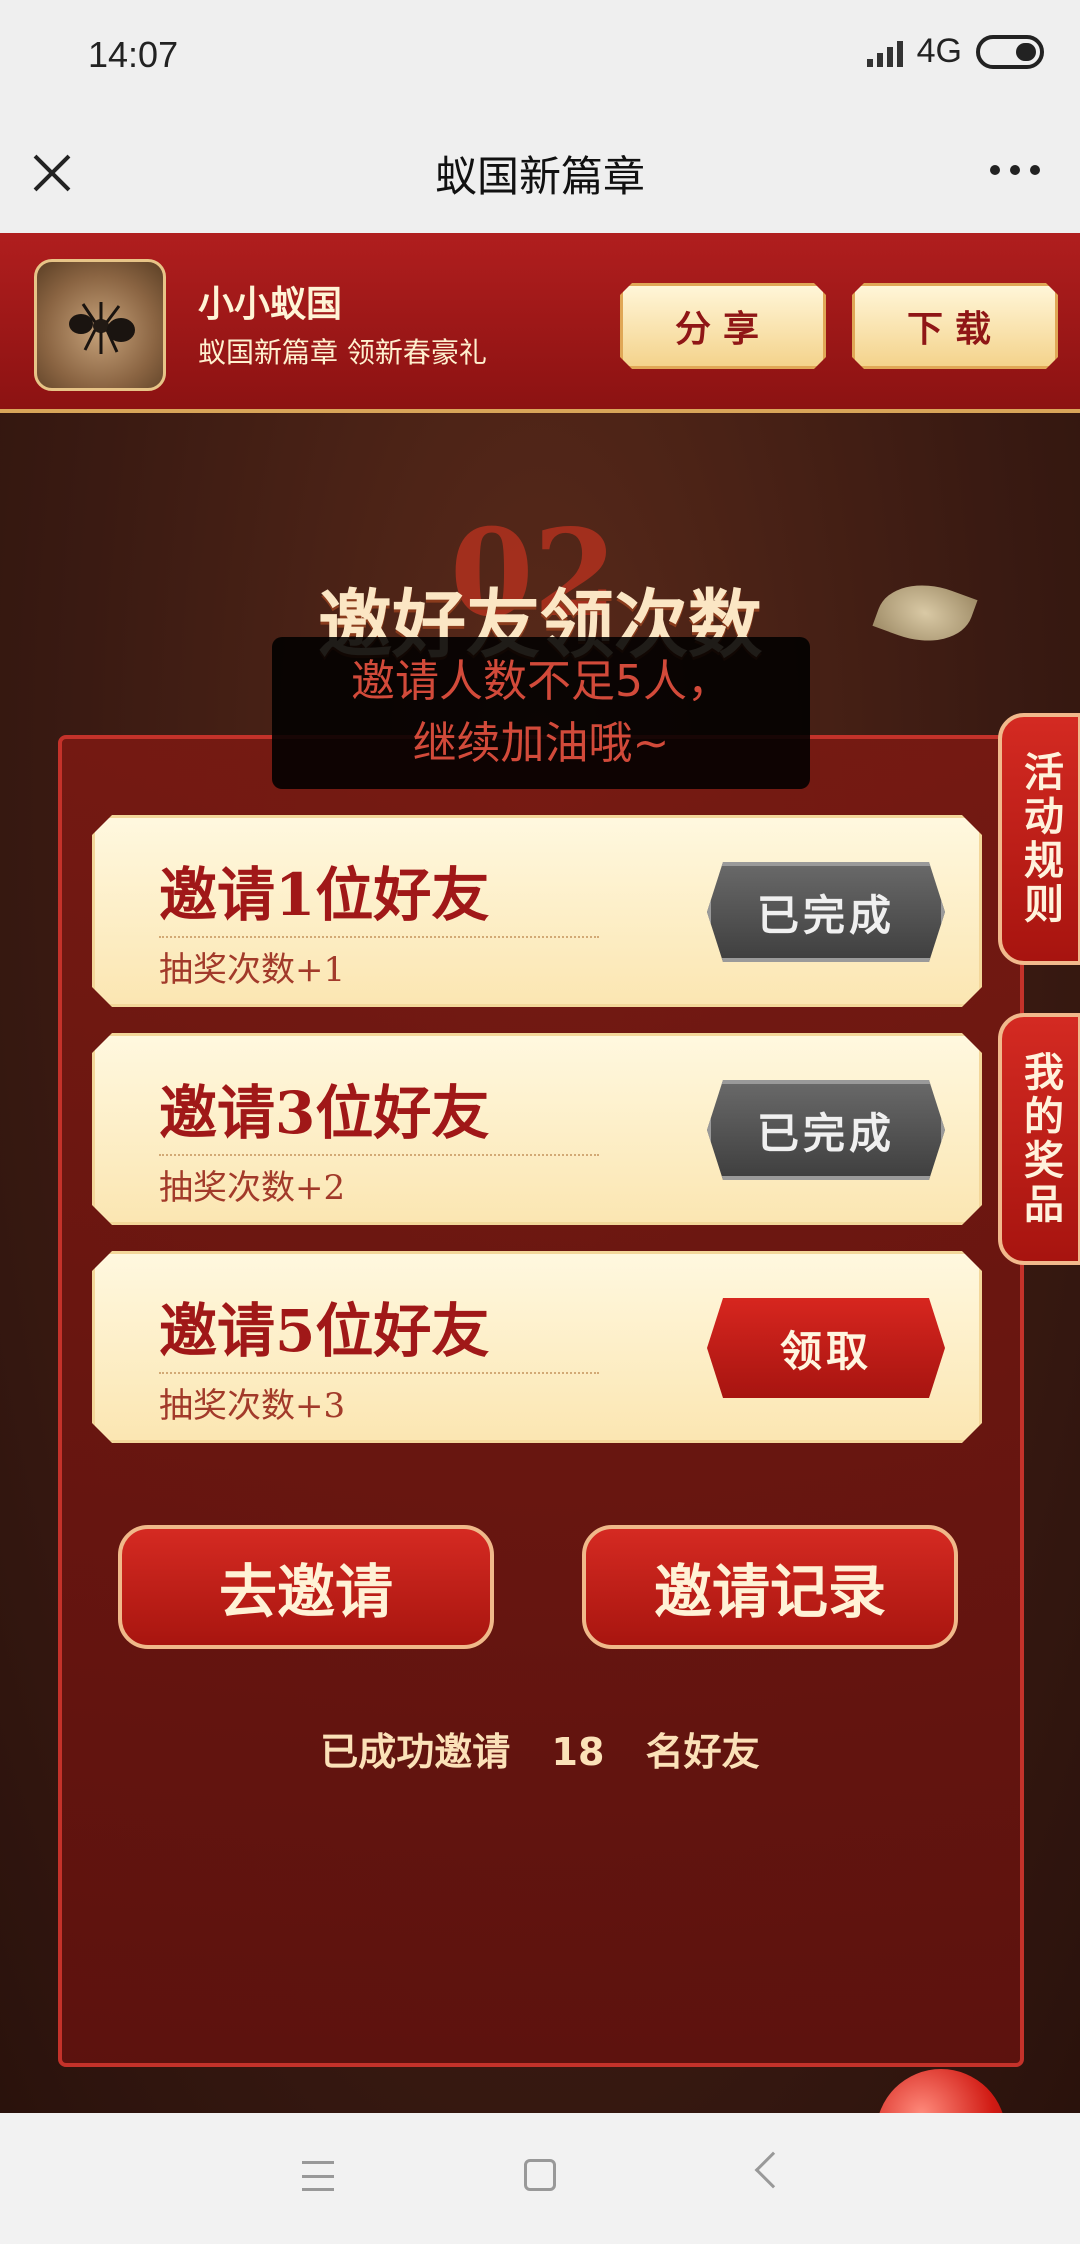  What do you see at coordinates (1015, 170) in the screenshot?
I see `more-options-icon` at bounding box center [1015, 170].